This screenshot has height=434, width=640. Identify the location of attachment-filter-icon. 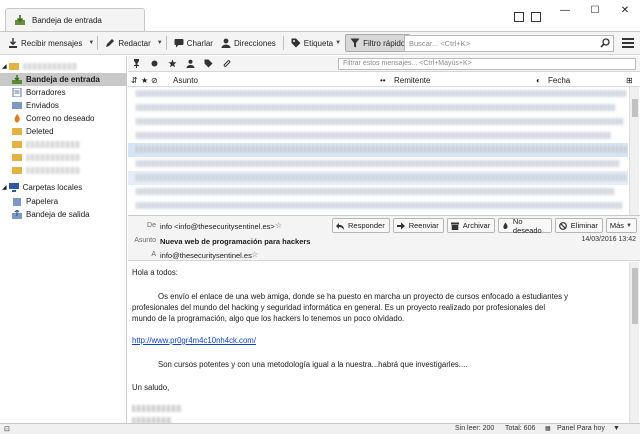
(226, 63).